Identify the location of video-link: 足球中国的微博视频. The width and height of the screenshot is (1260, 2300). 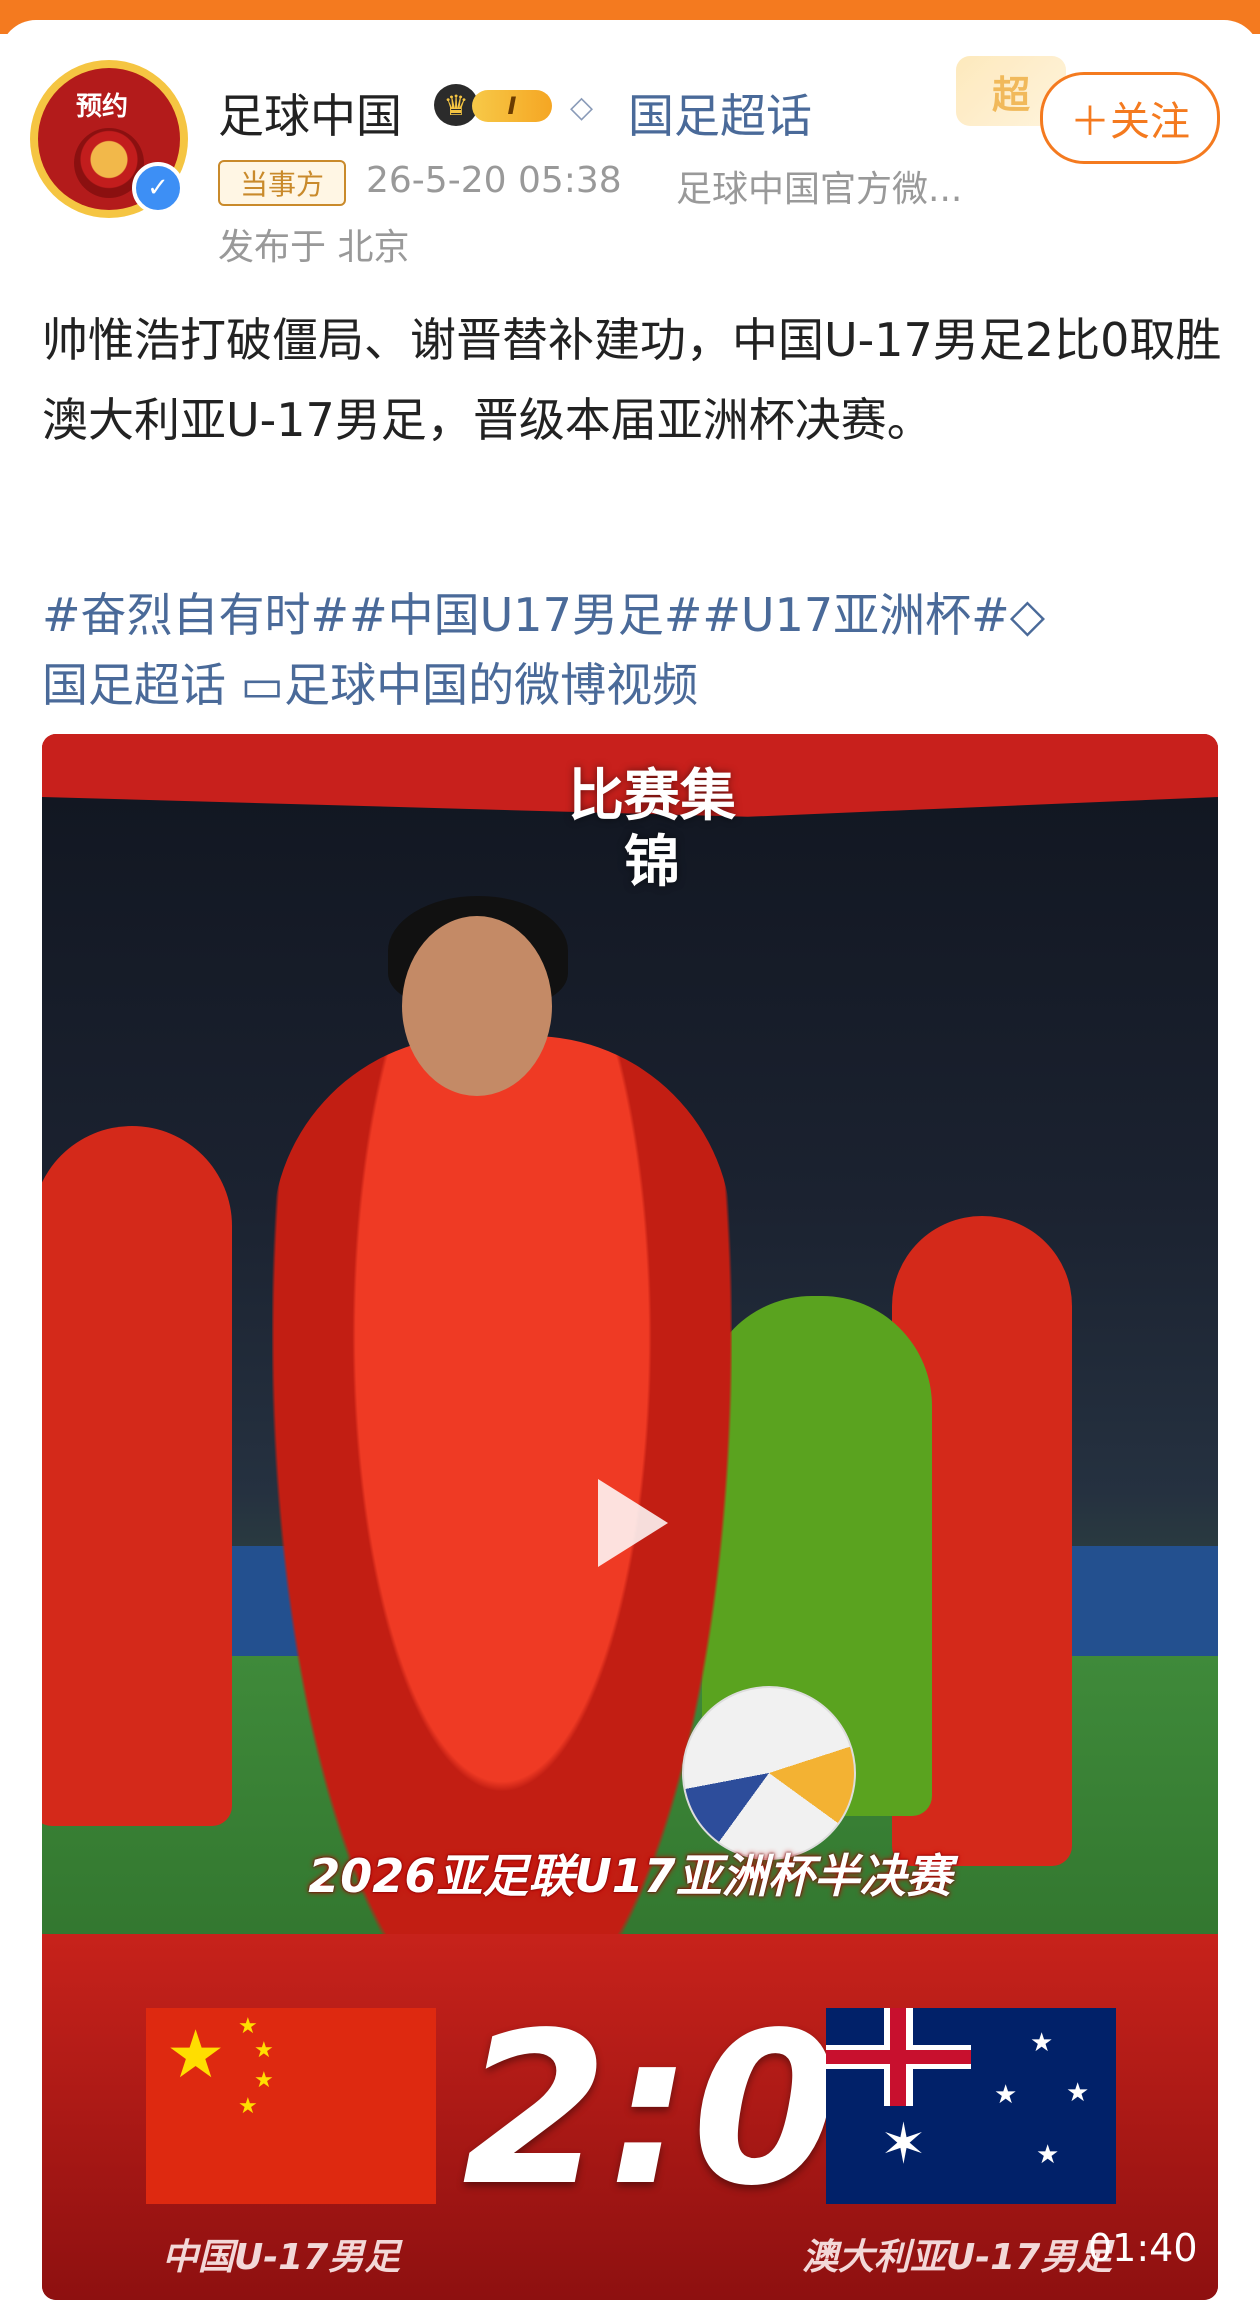
(491, 685).